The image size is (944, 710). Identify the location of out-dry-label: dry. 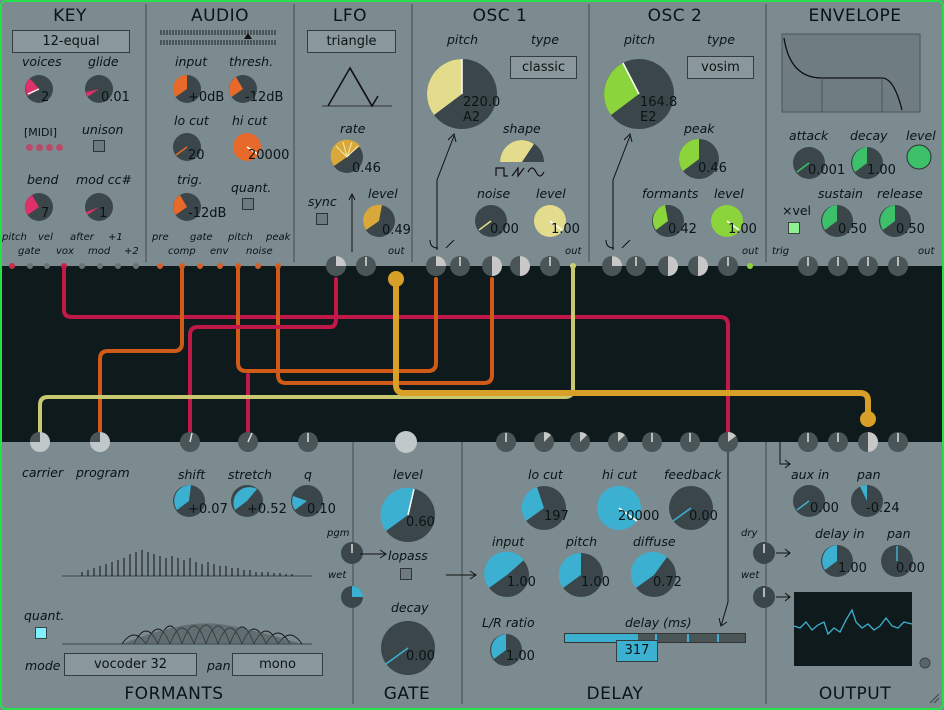
(749, 533).